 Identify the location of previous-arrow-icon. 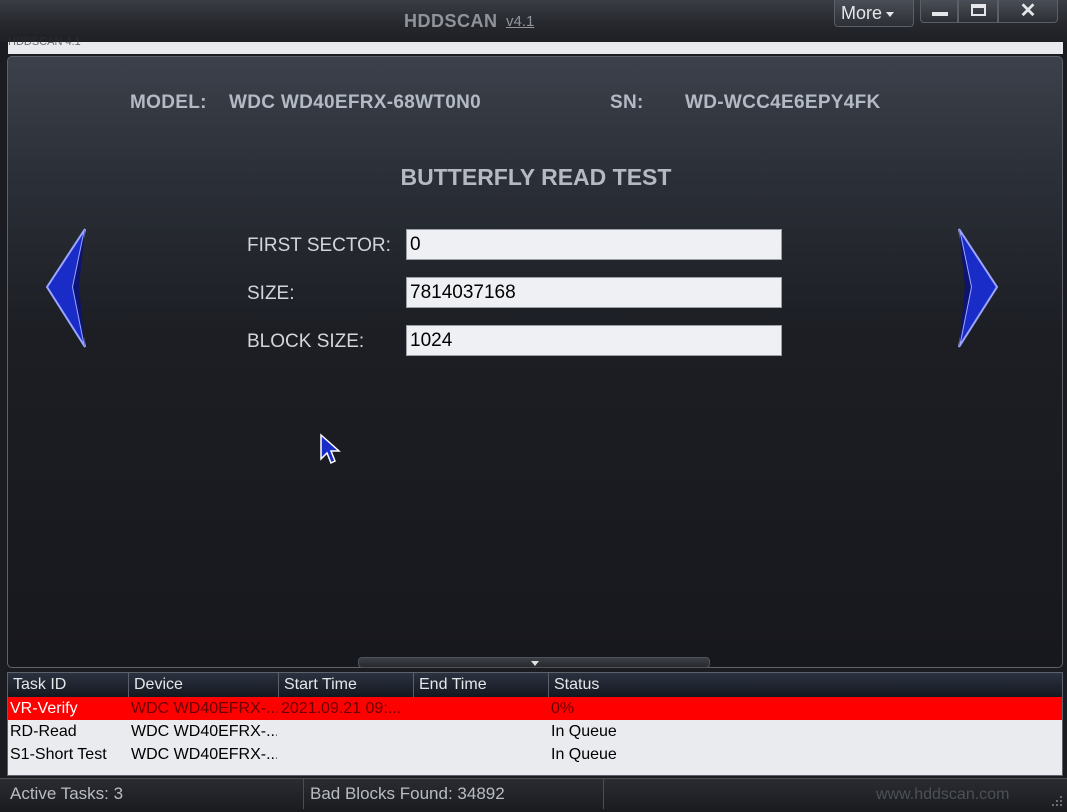
(67, 288).